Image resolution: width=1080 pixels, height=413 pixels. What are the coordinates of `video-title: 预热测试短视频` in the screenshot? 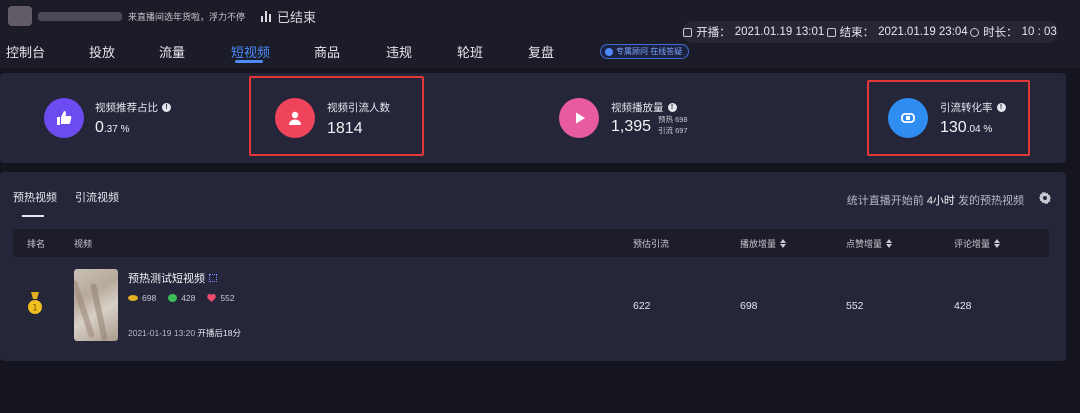 It's located at (172, 278).